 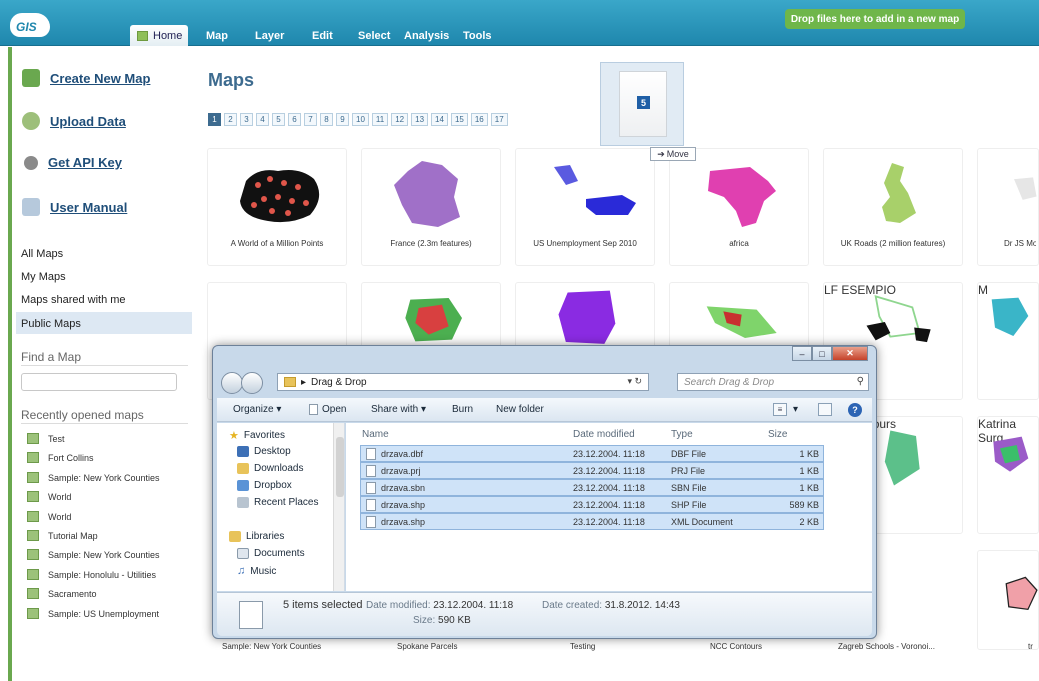 What do you see at coordinates (217, 36) in the screenshot?
I see `menu-map: Map` at bounding box center [217, 36].